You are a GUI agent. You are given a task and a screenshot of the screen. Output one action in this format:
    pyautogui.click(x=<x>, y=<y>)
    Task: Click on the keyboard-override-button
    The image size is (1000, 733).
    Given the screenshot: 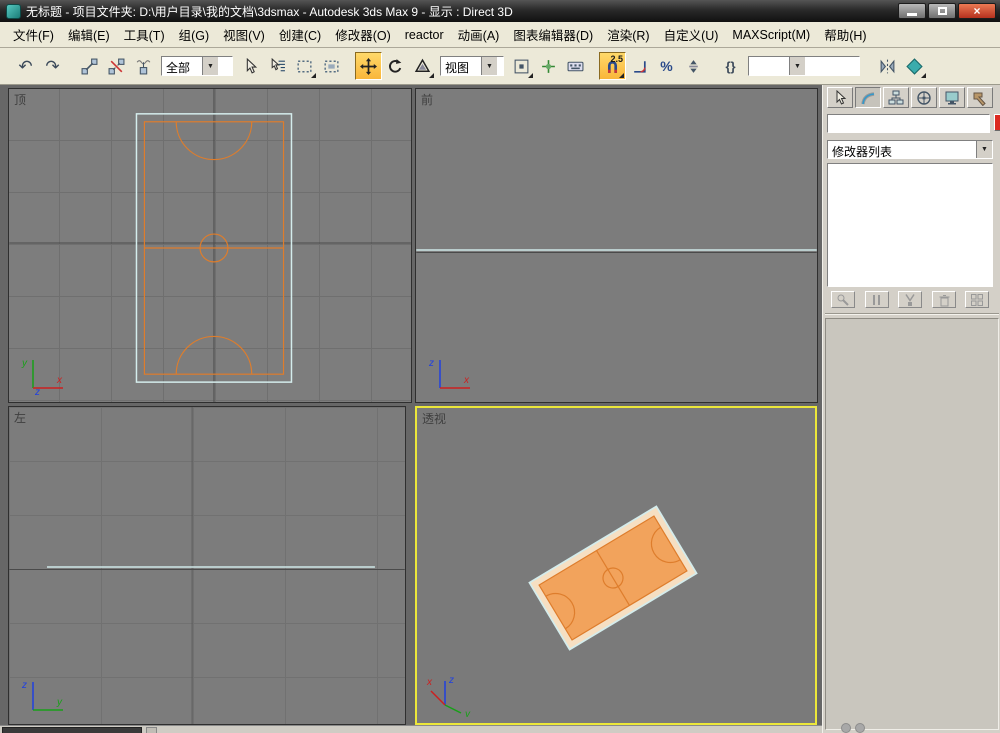 What is the action you would take?
    pyautogui.click(x=575, y=66)
    